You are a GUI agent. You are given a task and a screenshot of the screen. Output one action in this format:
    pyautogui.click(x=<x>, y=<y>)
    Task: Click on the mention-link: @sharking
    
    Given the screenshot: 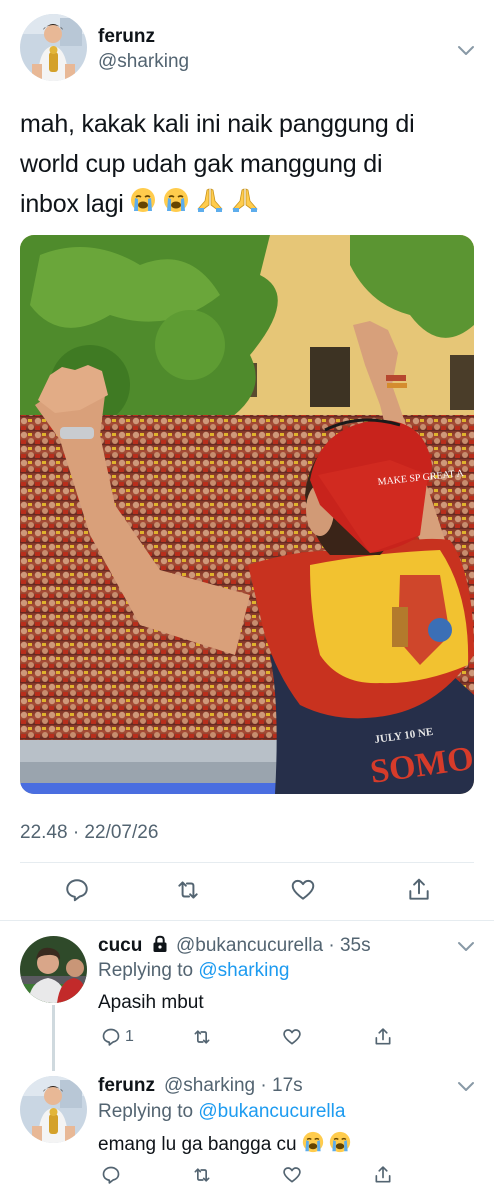 What is the action you would take?
    pyautogui.click(x=243, y=970)
    